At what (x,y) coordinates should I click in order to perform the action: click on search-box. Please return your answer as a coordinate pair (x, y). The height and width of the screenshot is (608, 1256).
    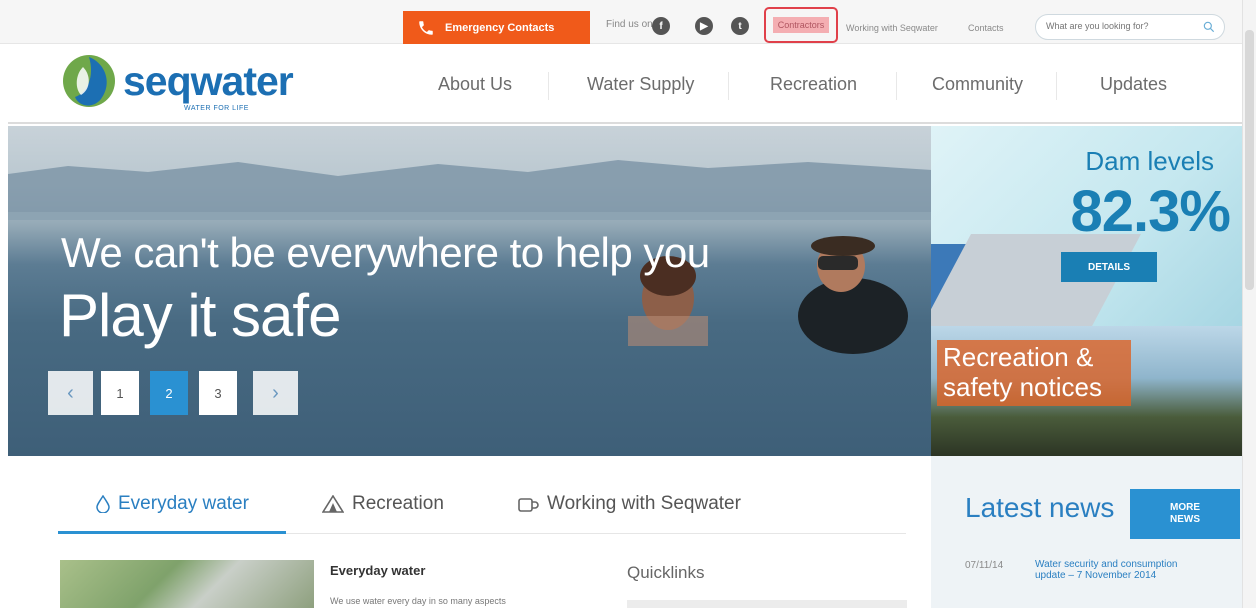
    Looking at the image, I should click on (1130, 27).